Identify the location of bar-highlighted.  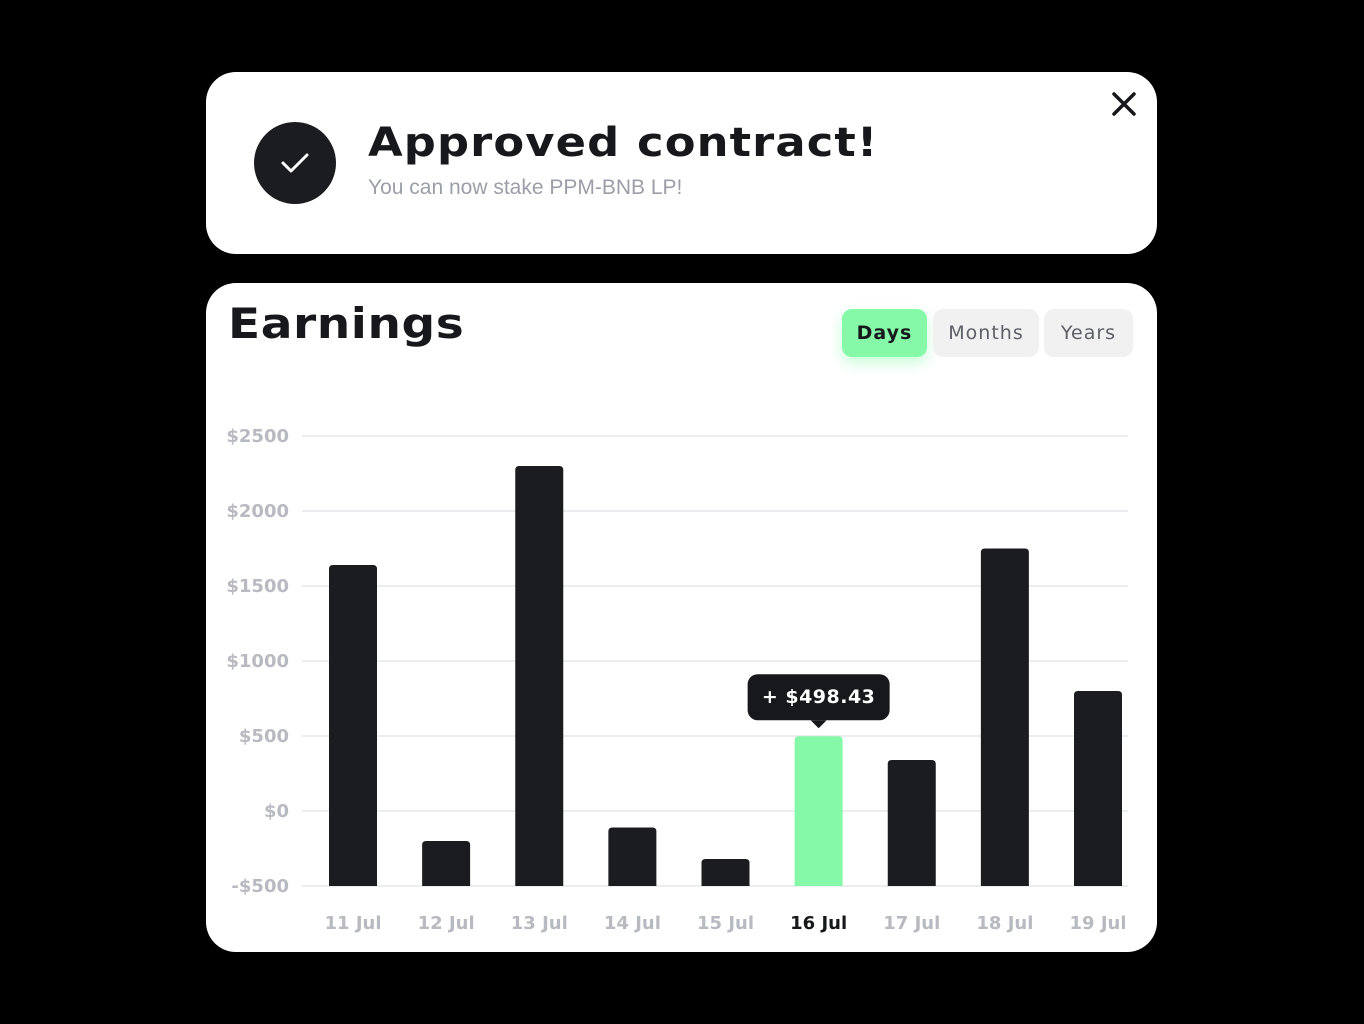
(818, 811).